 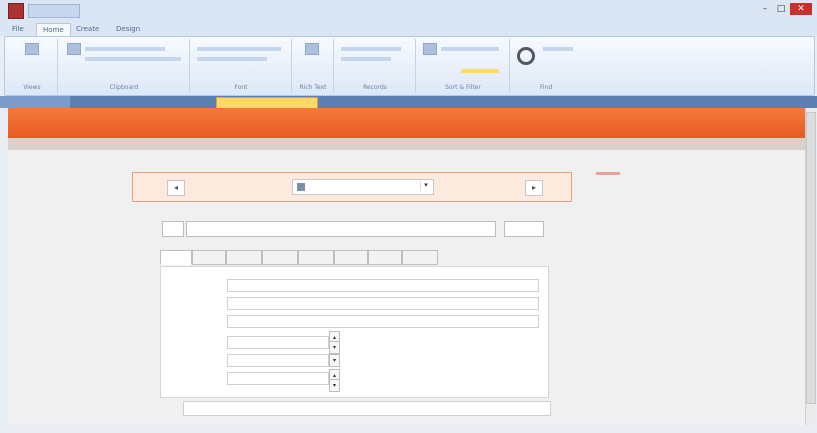 I want to click on title-bar: – □ ✕, so click(x=408, y=11).